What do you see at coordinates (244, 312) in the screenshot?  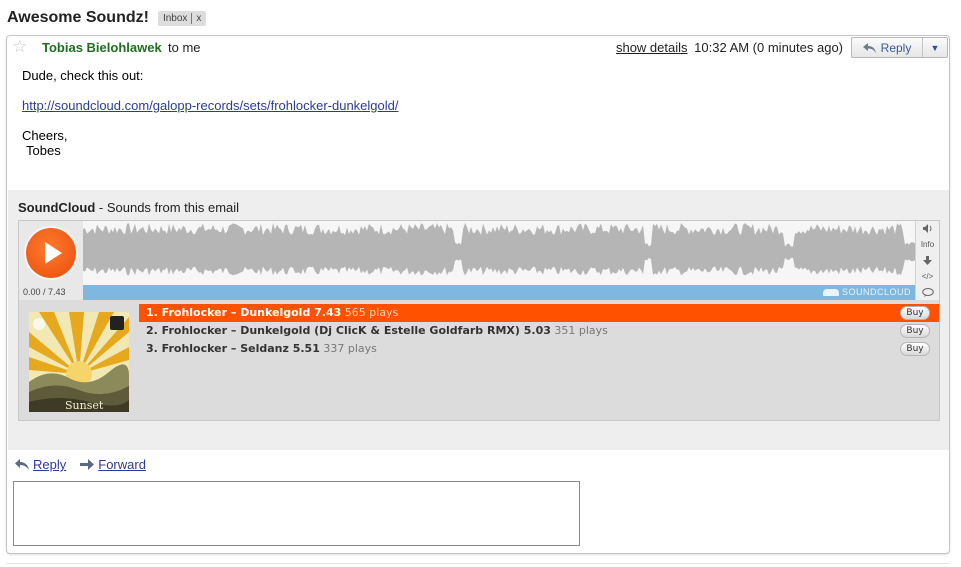 I see `track-title: 1. Frohlocker – Dunkelgold 7.43` at bounding box center [244, 312].